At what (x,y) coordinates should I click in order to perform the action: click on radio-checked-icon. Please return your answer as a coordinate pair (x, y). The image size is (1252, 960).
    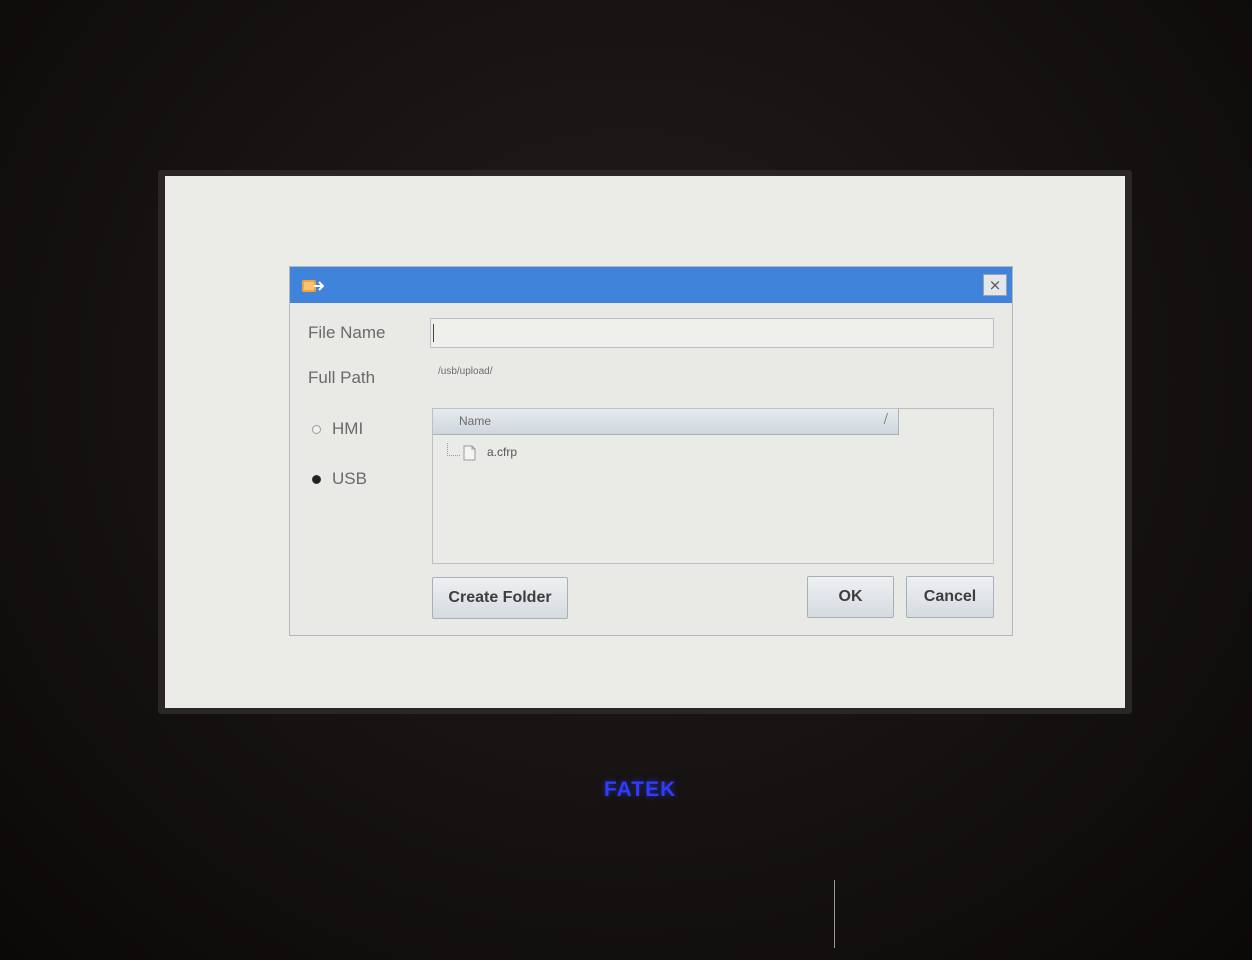
    Looking at the image, I should click on (316, 479).